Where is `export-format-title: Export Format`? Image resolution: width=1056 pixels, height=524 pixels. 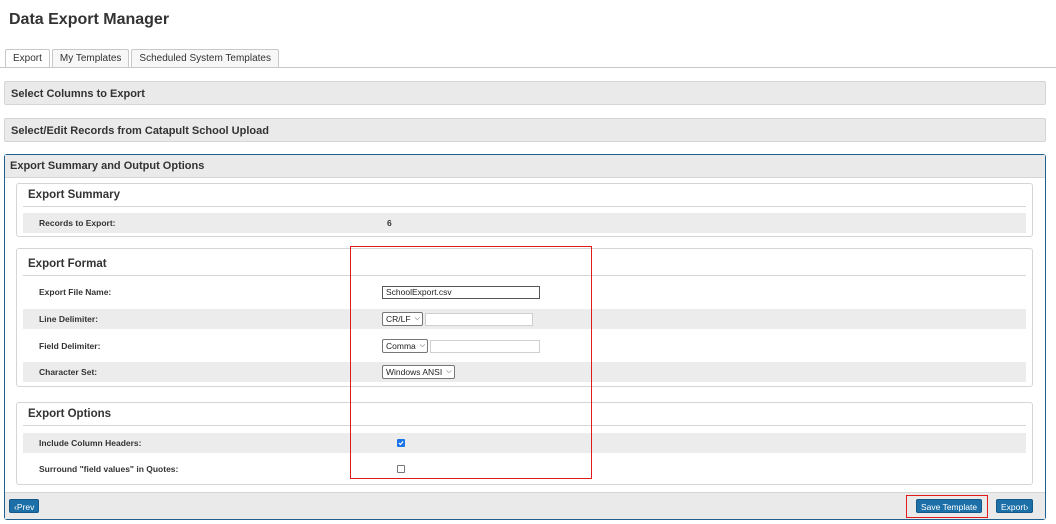 export-format-title: Export Format is located at coordinates (524, 264).